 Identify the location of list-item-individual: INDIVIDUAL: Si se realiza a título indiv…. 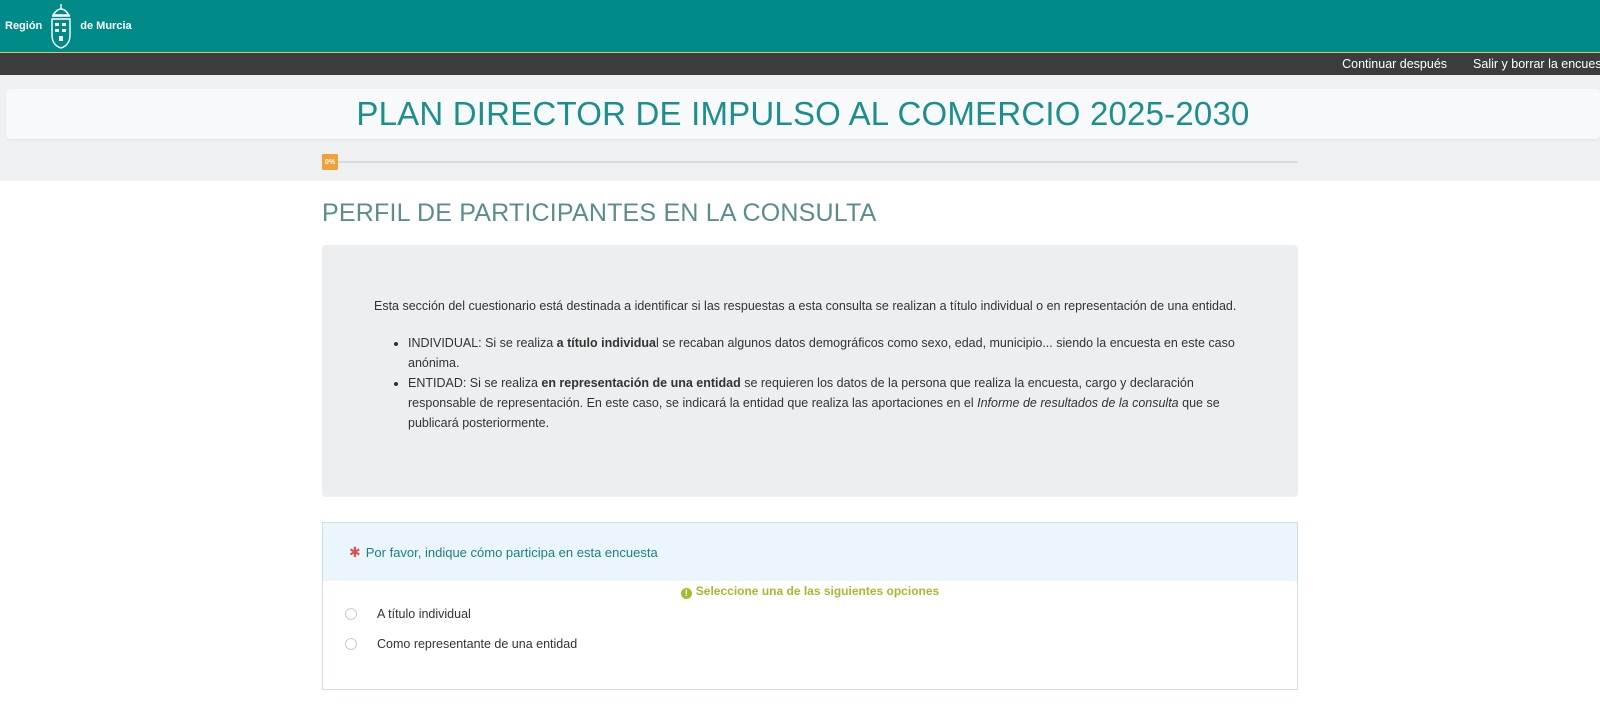
(828, 353).